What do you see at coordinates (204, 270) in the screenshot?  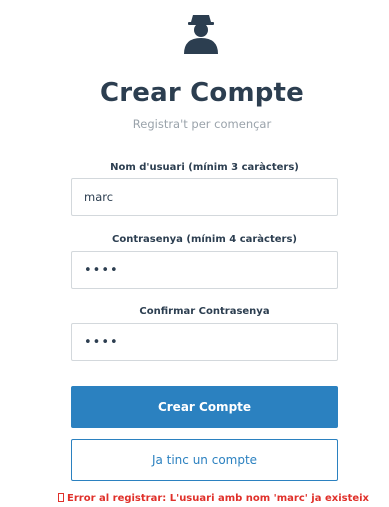 I see `password-input` at bounding box center [204, 270].